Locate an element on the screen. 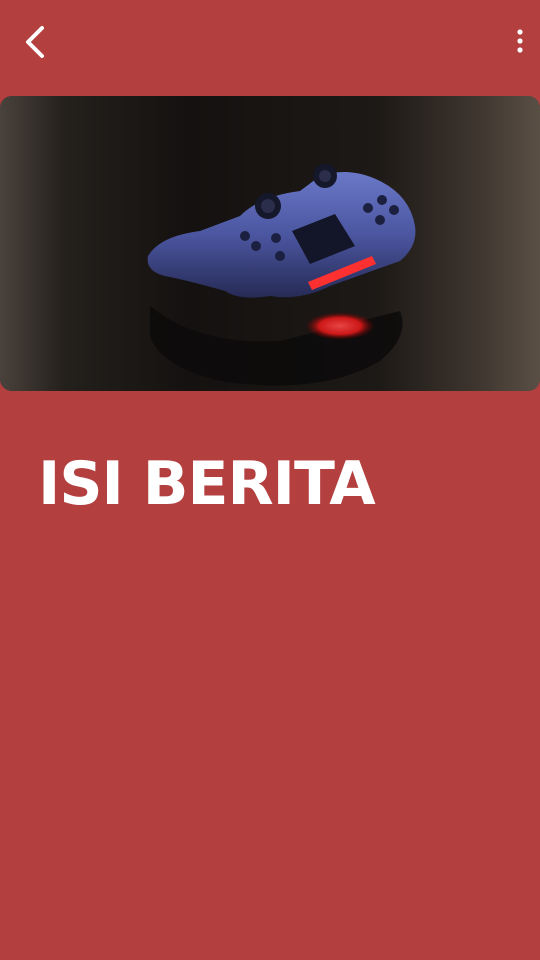 The width and height of the screenshot is (540, 960). article-title: ISI BERITA is located at coordinates (207, 484).